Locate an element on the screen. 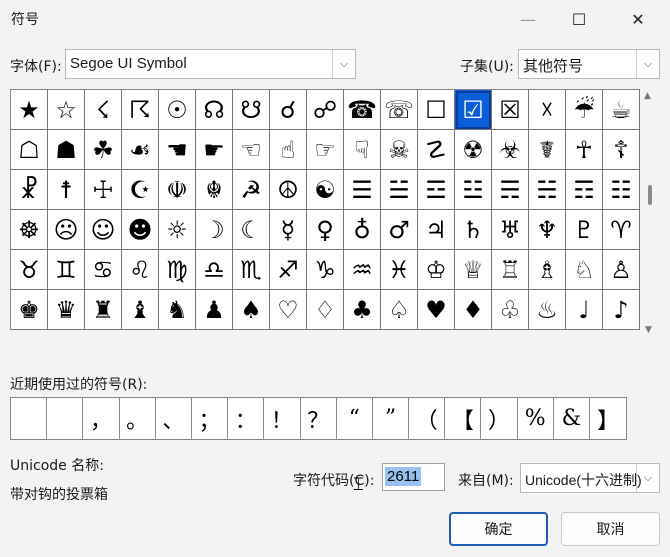 The image size is (670, 557). symbol-cell: ♆ is located at coordinates (547, 230).